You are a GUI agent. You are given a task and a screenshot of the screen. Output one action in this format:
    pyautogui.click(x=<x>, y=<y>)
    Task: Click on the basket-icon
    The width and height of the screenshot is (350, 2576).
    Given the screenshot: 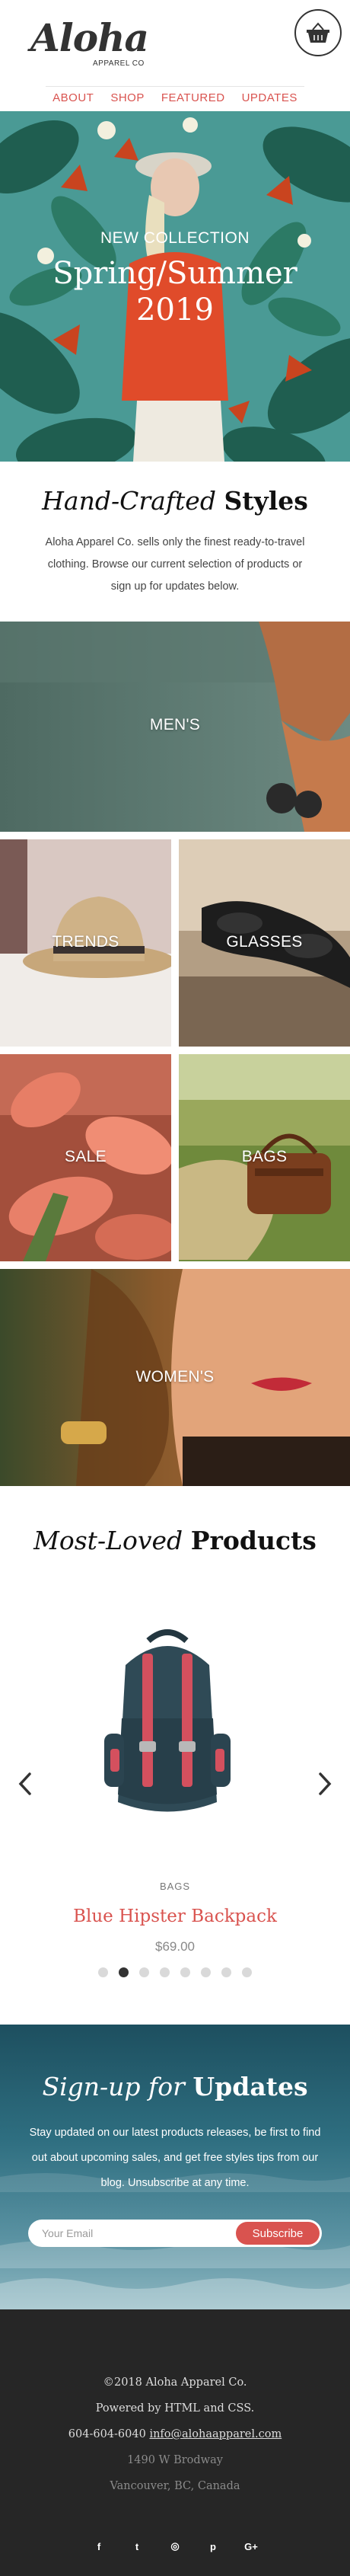 What is the action you would take?
    pyautogui.click(x=318, y=32)
    